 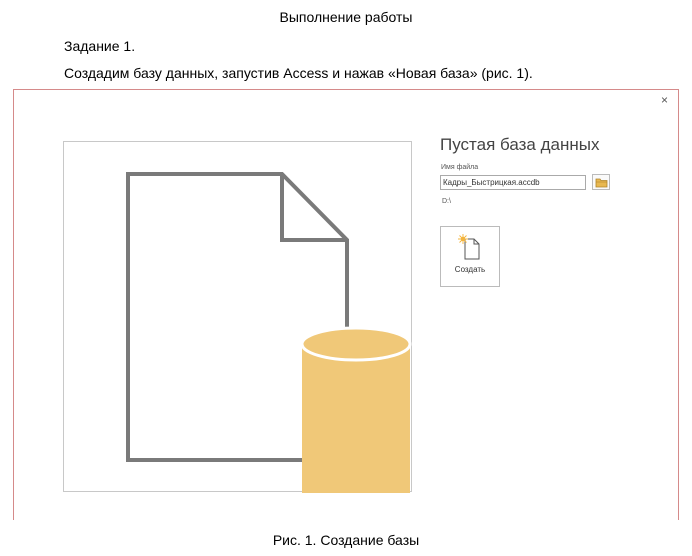 What do you see at coordinates (346, 17) in the screenshot?
I see `document-title: Выполнение работы` at bounding box center [346, 17].